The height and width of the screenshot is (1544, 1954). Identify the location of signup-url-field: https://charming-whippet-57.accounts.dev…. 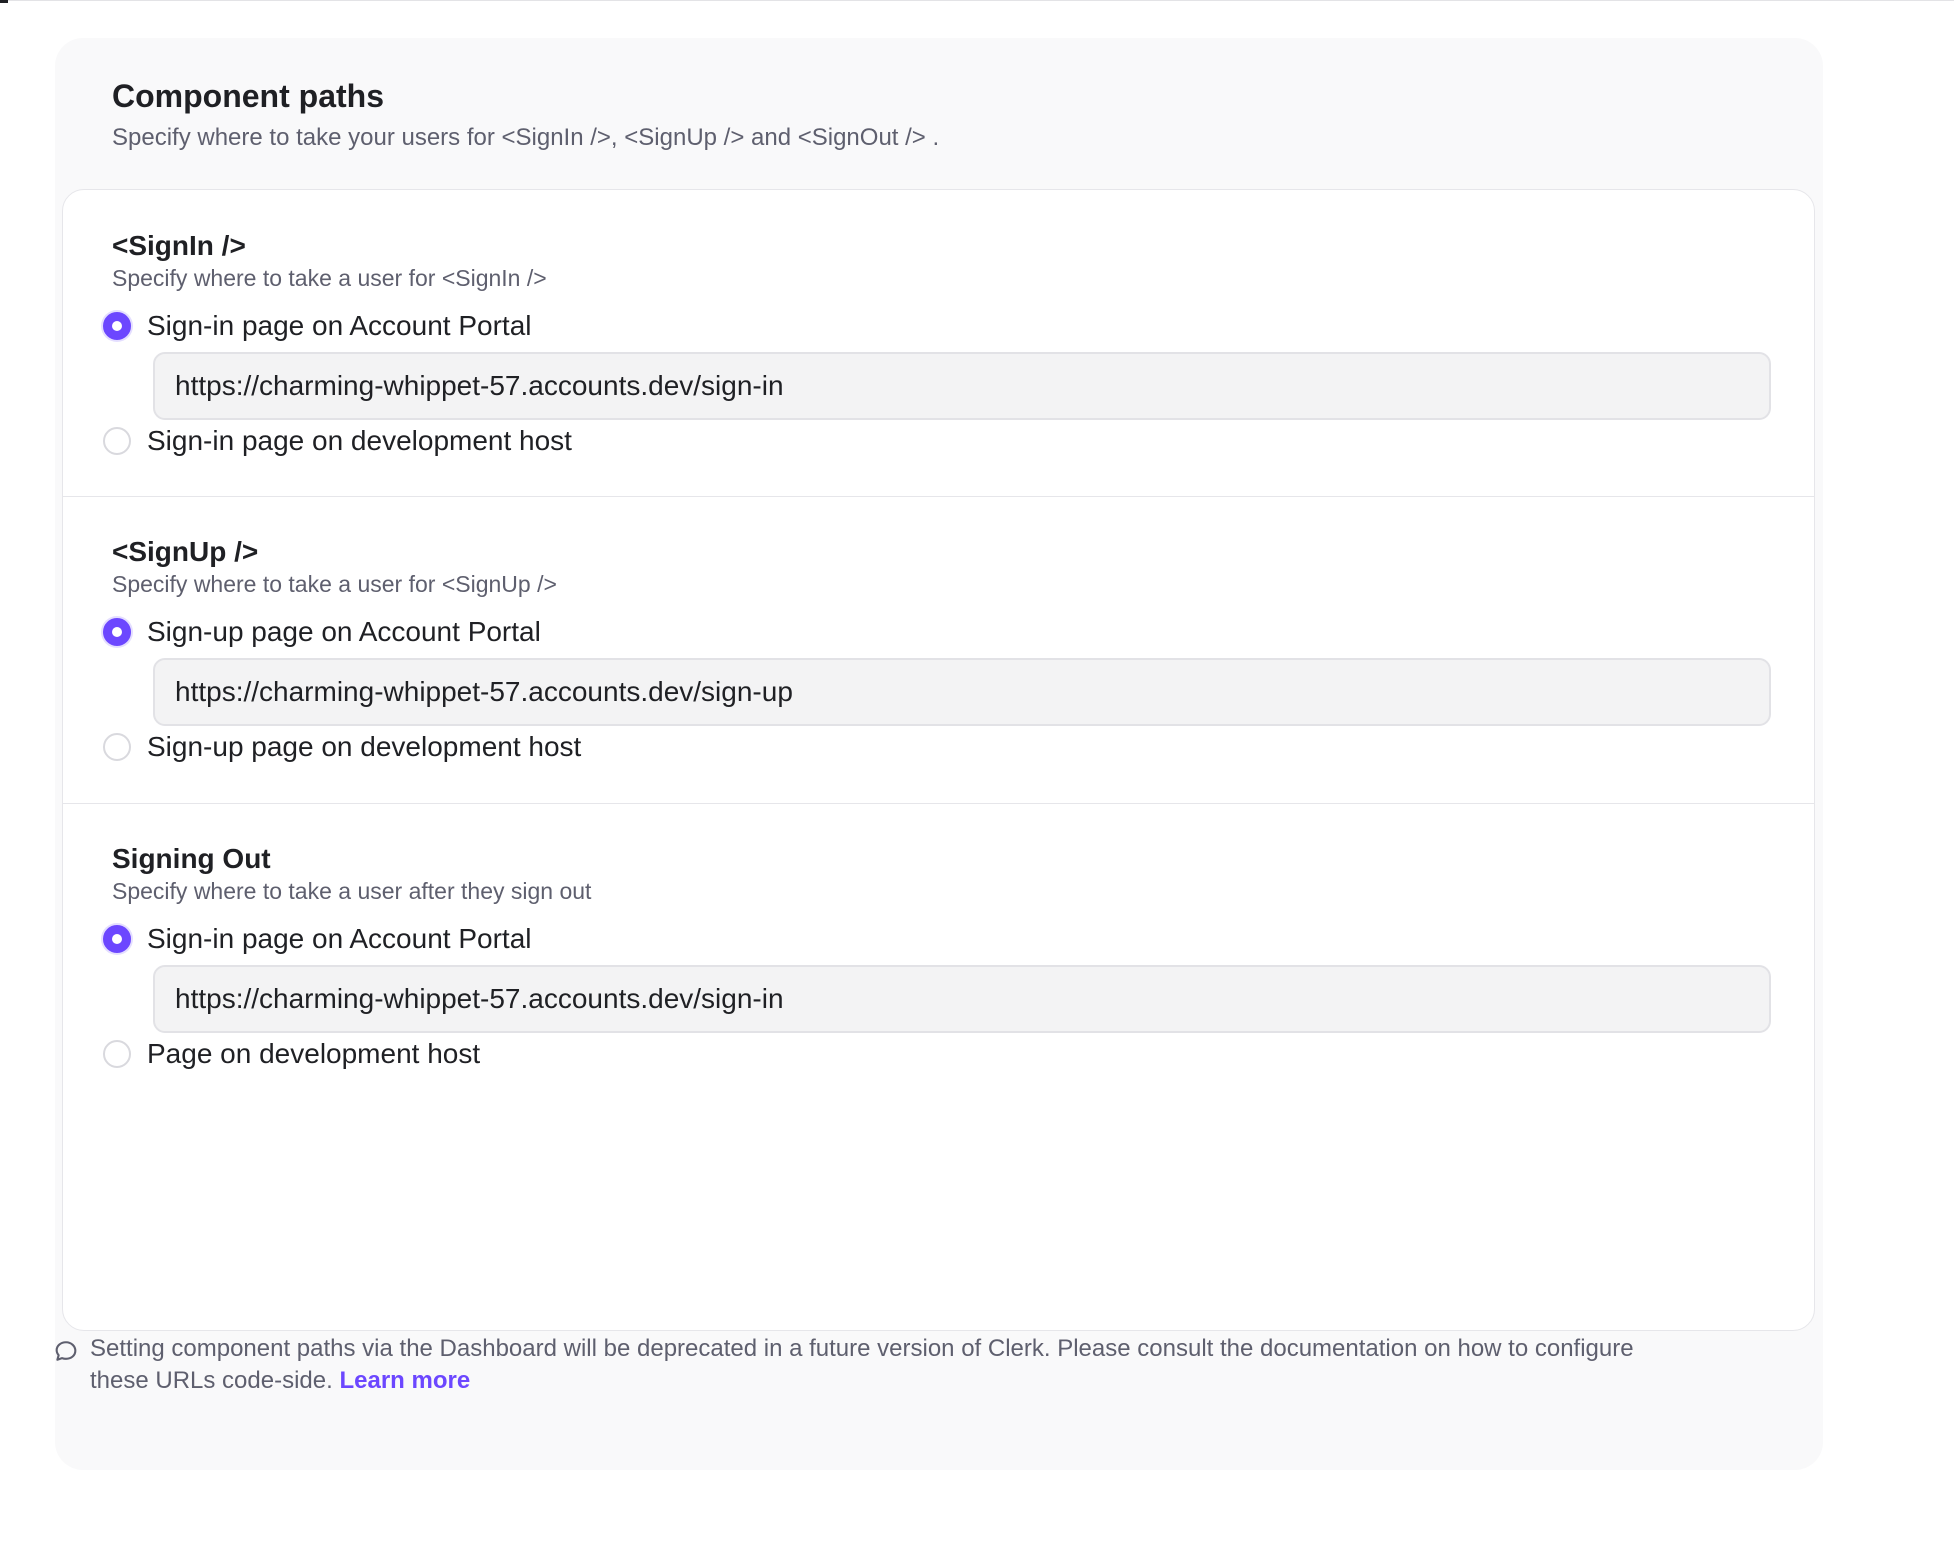
(962, 692).